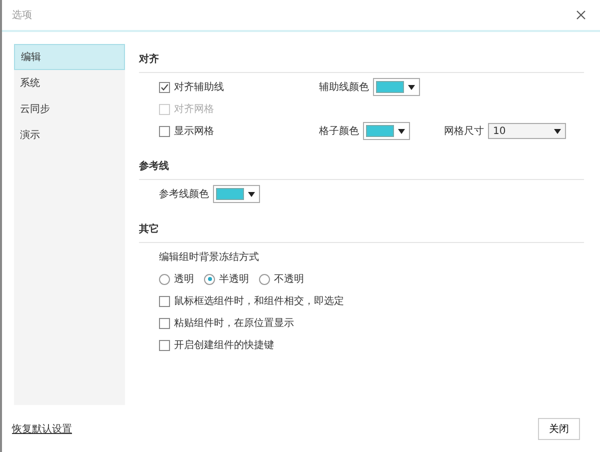 This screenshot has height=452, width=600. Describe the element at coordinates (527, 131) in the screenshot. I see `size-dropdown: 10` at that location.